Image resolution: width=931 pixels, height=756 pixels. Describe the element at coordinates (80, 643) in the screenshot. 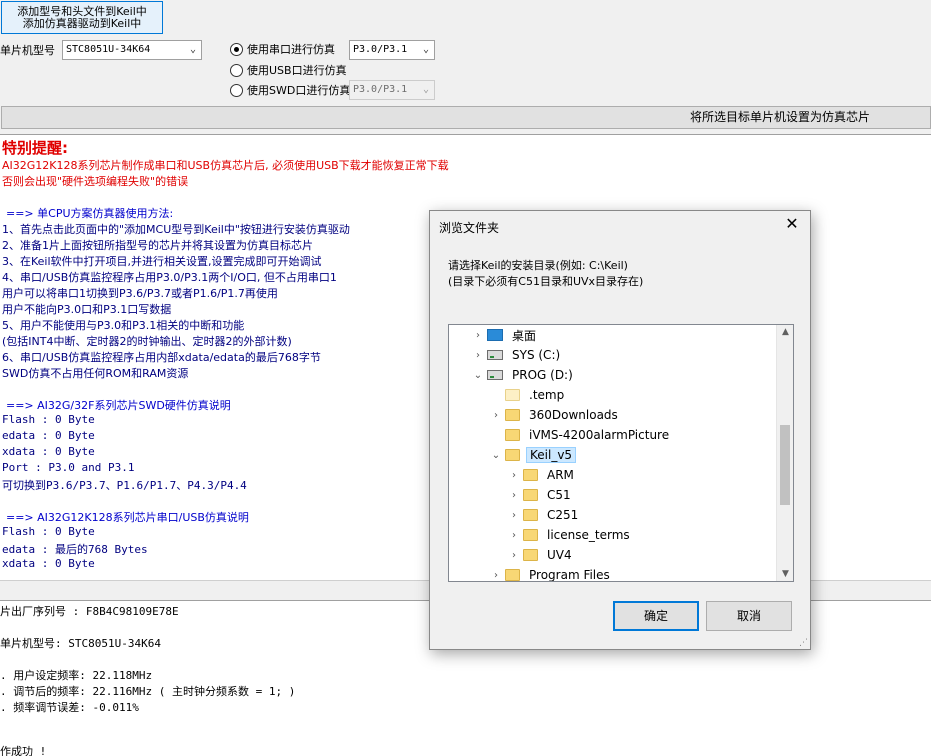

I see `log-line: 单片机型号: STC8051U-34K64` at that location.